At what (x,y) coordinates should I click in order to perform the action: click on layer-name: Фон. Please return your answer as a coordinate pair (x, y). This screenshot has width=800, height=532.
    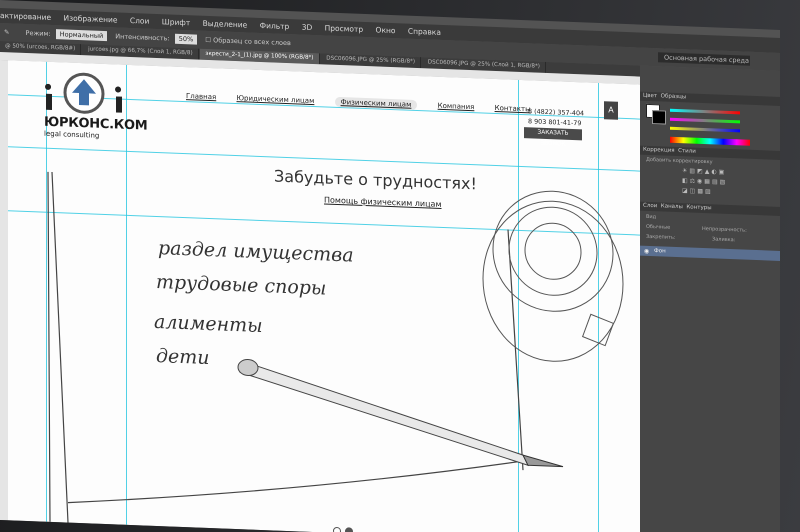
    Looking at the image, I should click on (660, 251).